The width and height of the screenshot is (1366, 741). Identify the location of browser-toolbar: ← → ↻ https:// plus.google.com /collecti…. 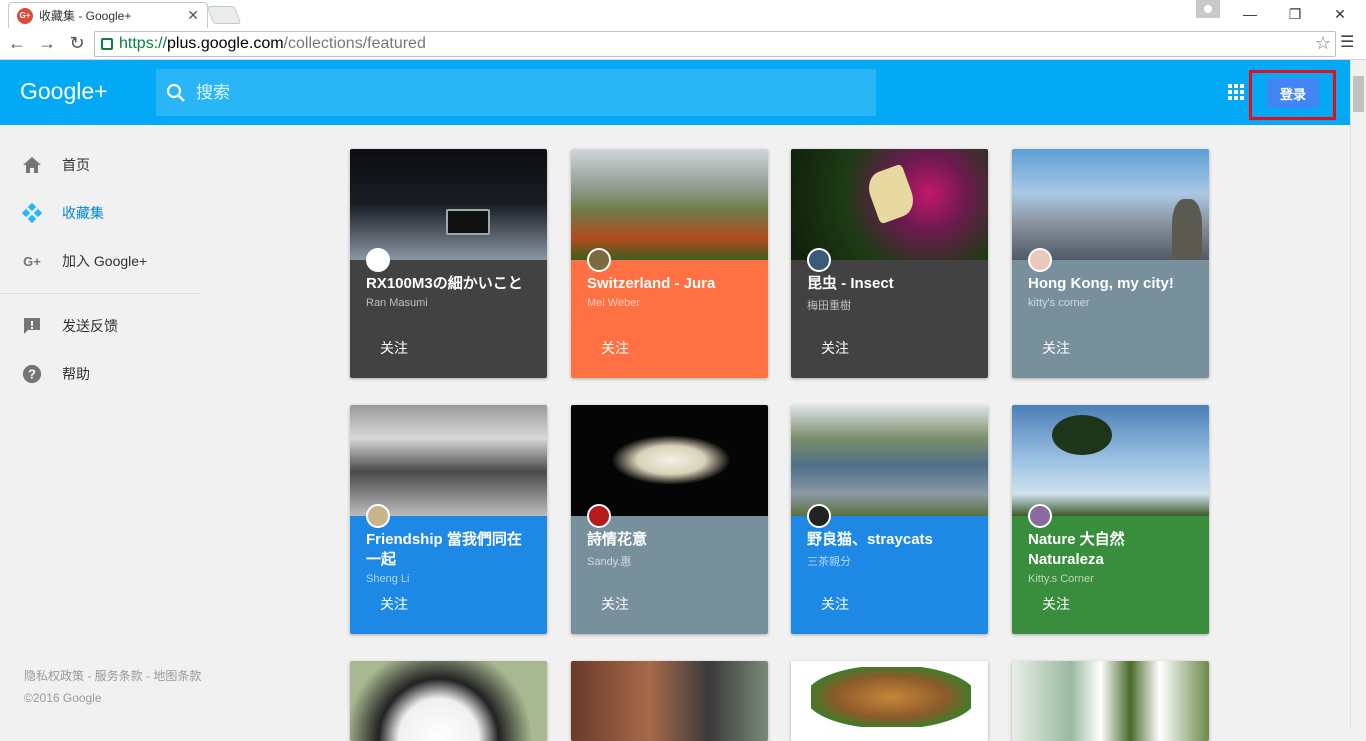
(683, 44).